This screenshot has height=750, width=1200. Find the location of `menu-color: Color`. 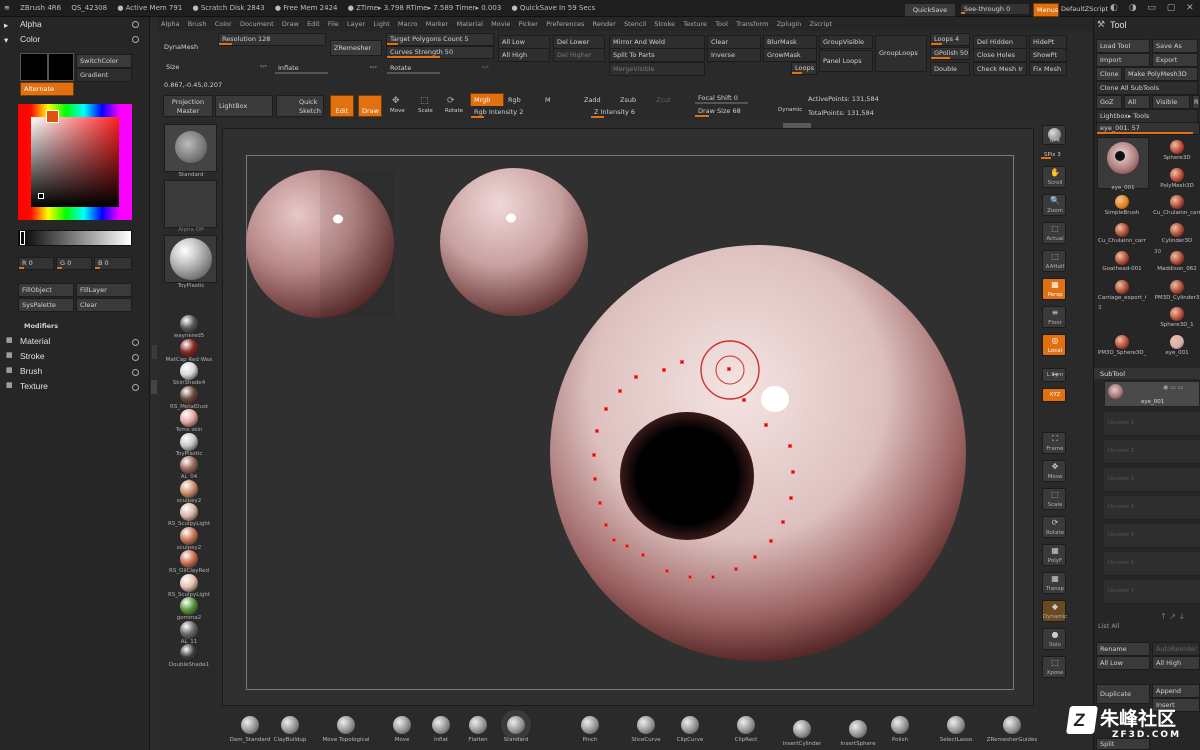

menu-color: Color is located at coordinates (223, 24).